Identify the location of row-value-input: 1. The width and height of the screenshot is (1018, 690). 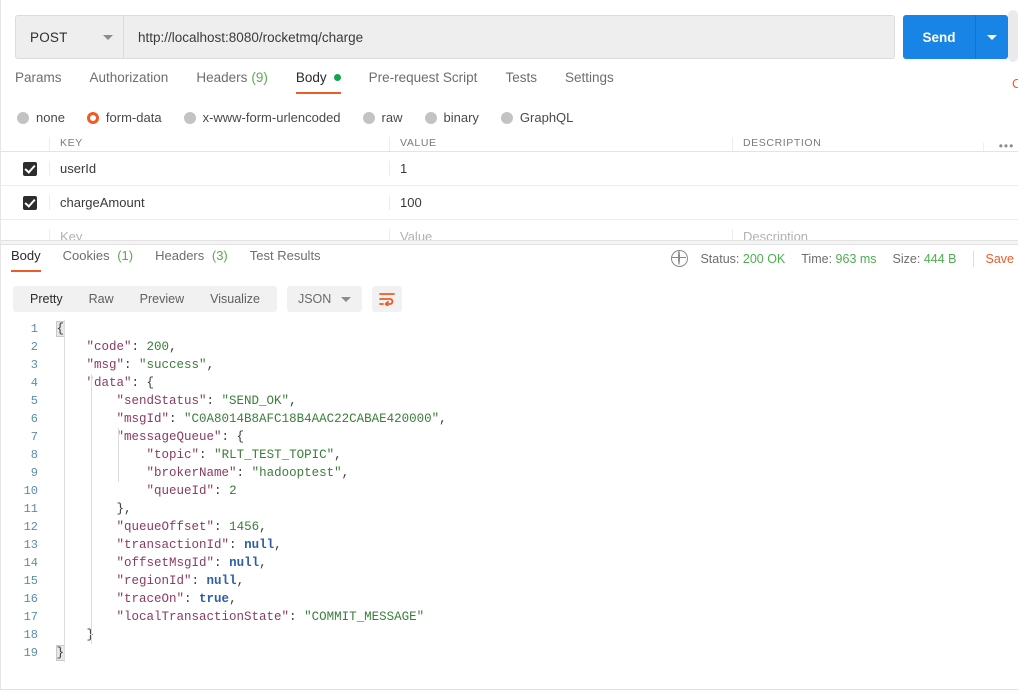
(560, 168).